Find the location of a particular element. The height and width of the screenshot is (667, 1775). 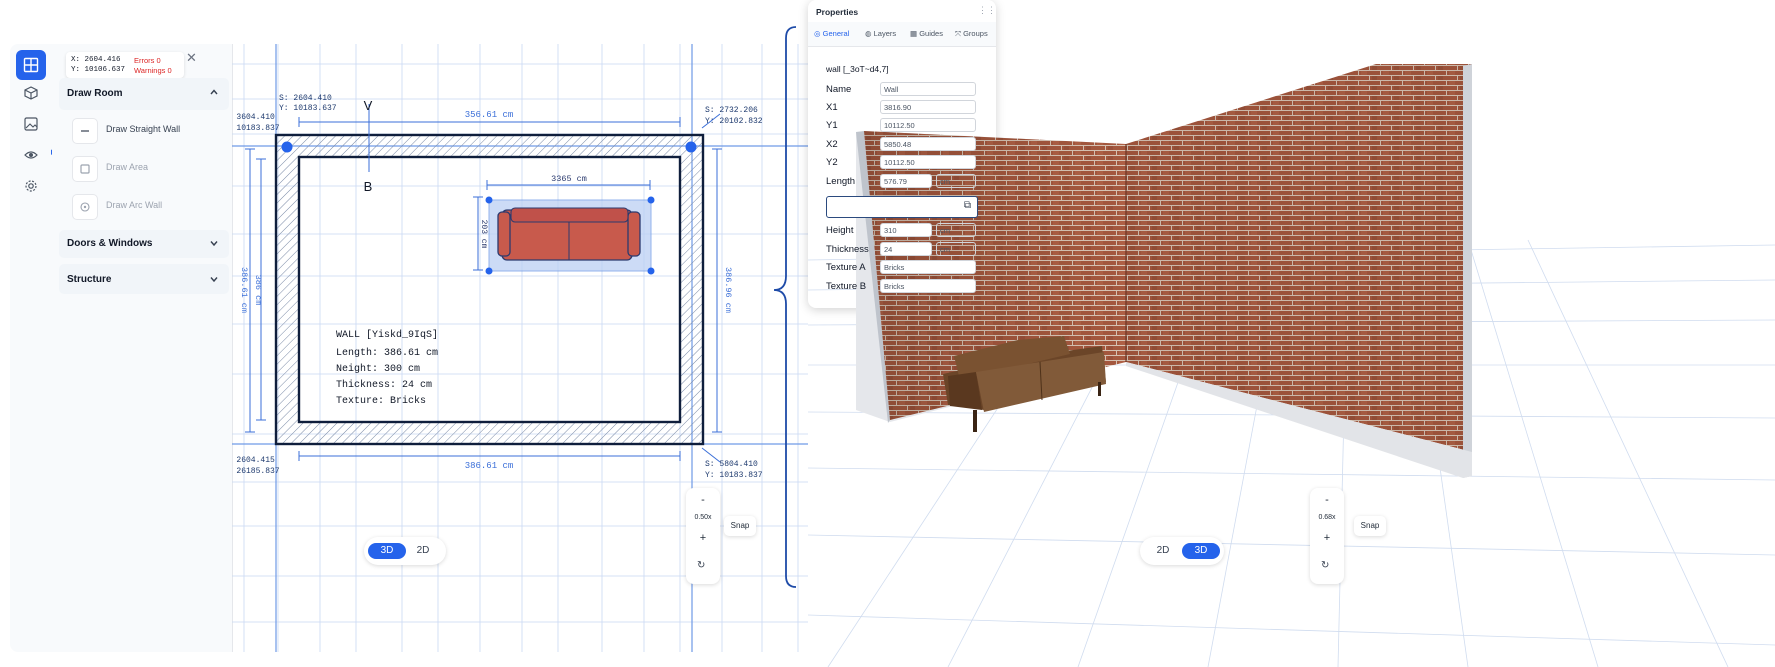

zoom-control: - 0.50x + ↻ is located at coordinates (703, 536).